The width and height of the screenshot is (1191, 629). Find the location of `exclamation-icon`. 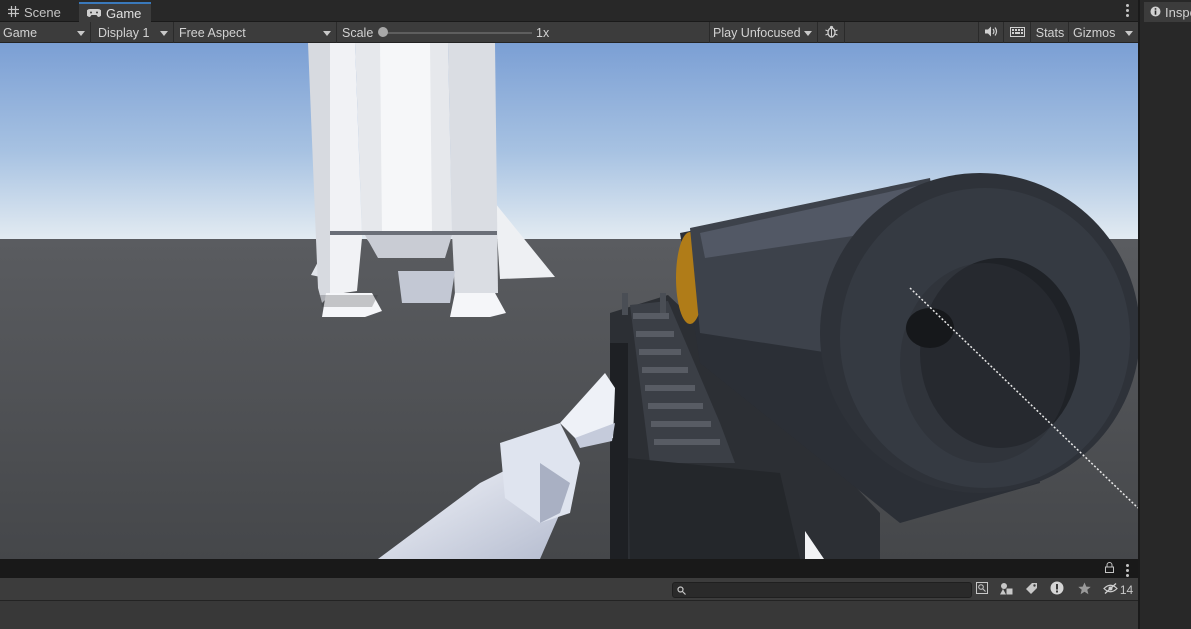

exclamation-icon is located at coordinates (1057, 589).